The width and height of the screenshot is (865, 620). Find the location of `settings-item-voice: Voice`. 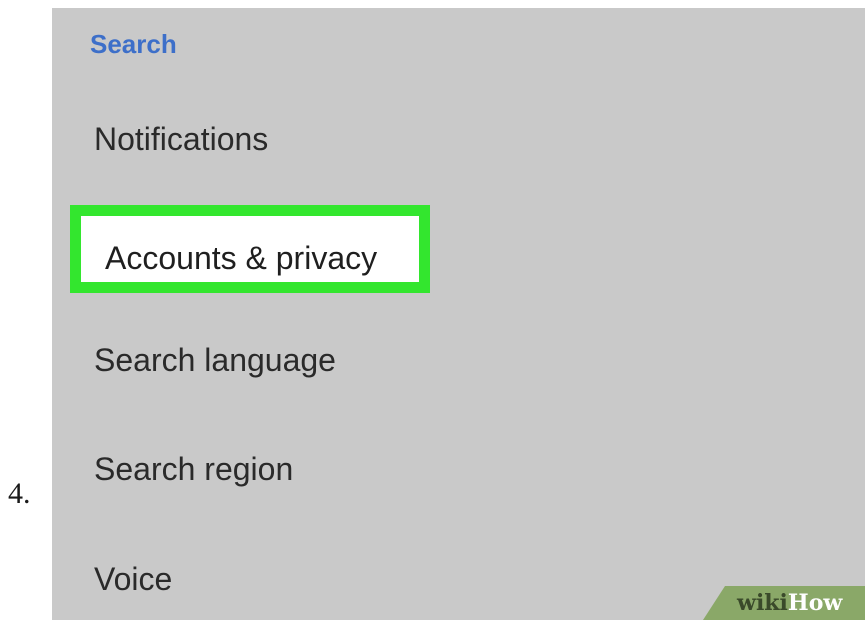

settings-item-voice: Voice is located at coordinates (133, 579).